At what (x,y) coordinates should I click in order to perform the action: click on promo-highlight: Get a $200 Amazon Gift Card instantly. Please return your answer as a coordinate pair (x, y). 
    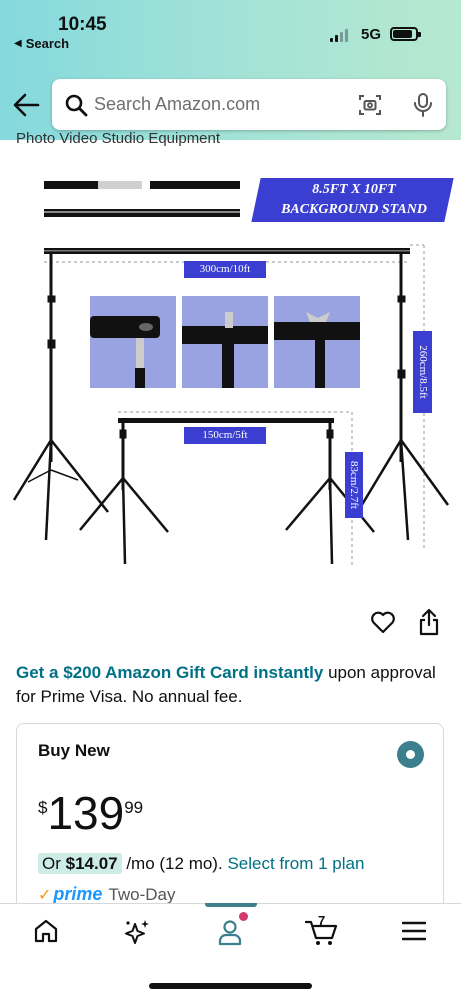
    Looking at the image, I should click on (169, 672).